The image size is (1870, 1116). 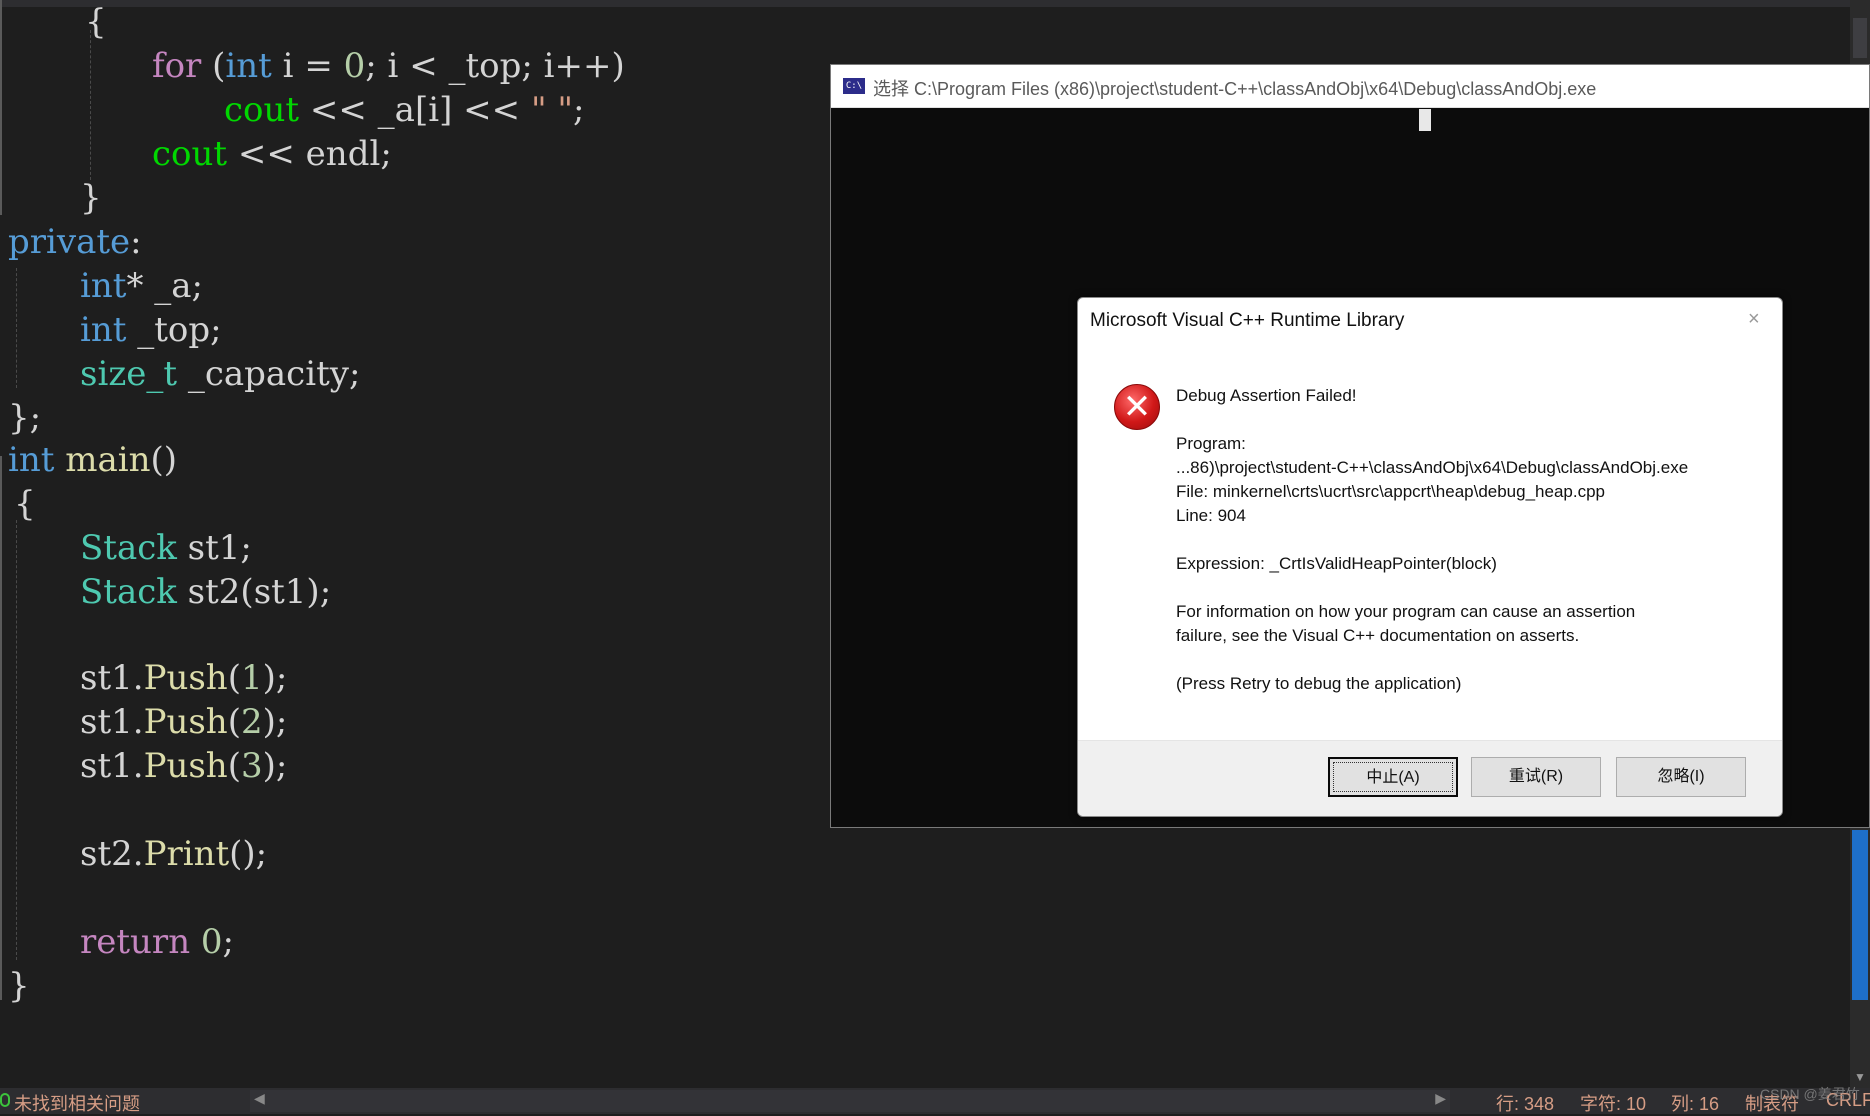 What do you see at coordinates (1425, 120) in the screenshot?
I see `console-cursor` at bounding box center [1425, 120].